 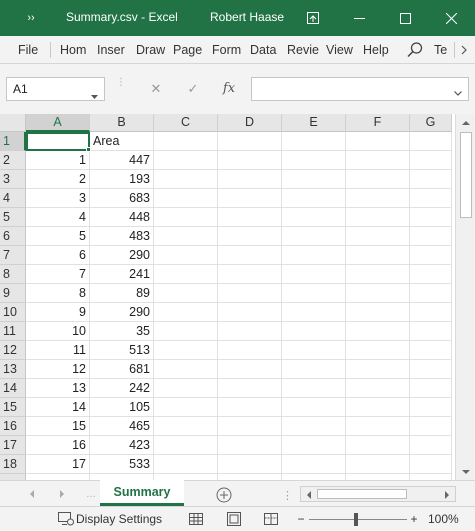 I want to click on tab-view: View, so click(x=341, y=50).